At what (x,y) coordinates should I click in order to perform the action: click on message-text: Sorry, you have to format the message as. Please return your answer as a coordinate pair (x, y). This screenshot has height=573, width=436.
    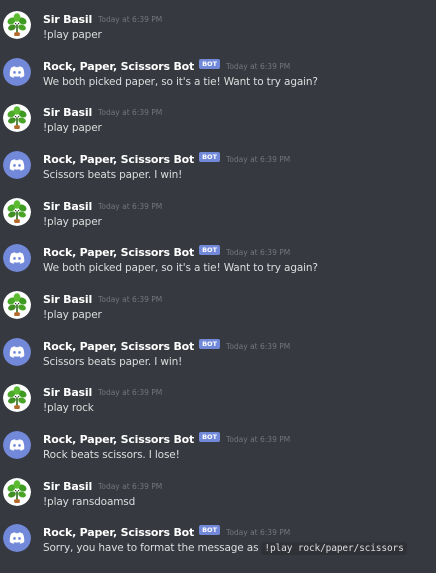
    Looking at the image, I should click on (151, 548).